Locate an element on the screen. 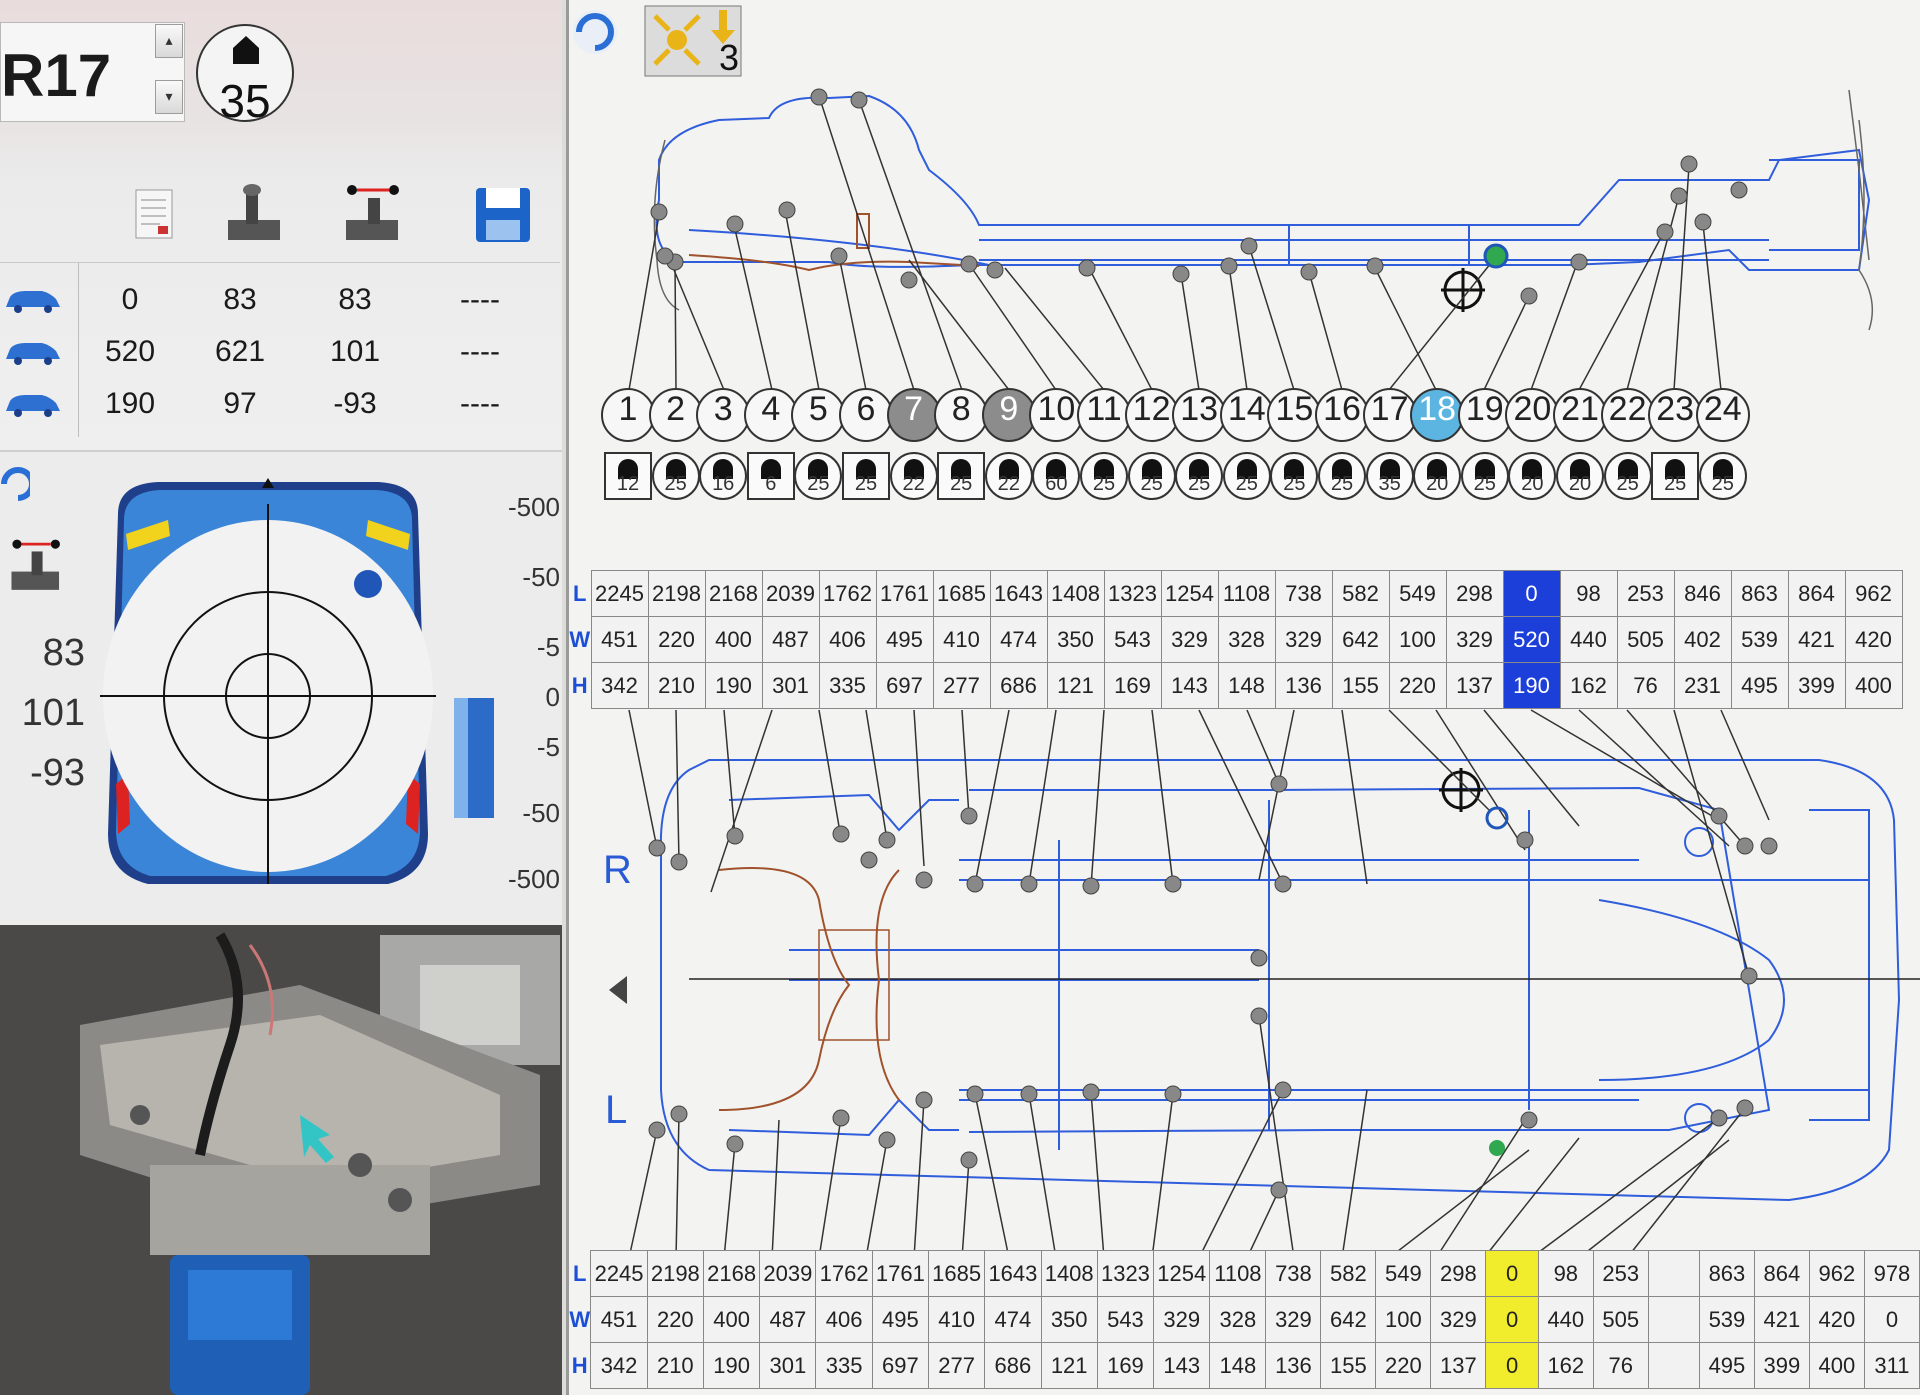 This screenshot has width=1920, height=1395. save-icon is located at coordinates (503, 215).